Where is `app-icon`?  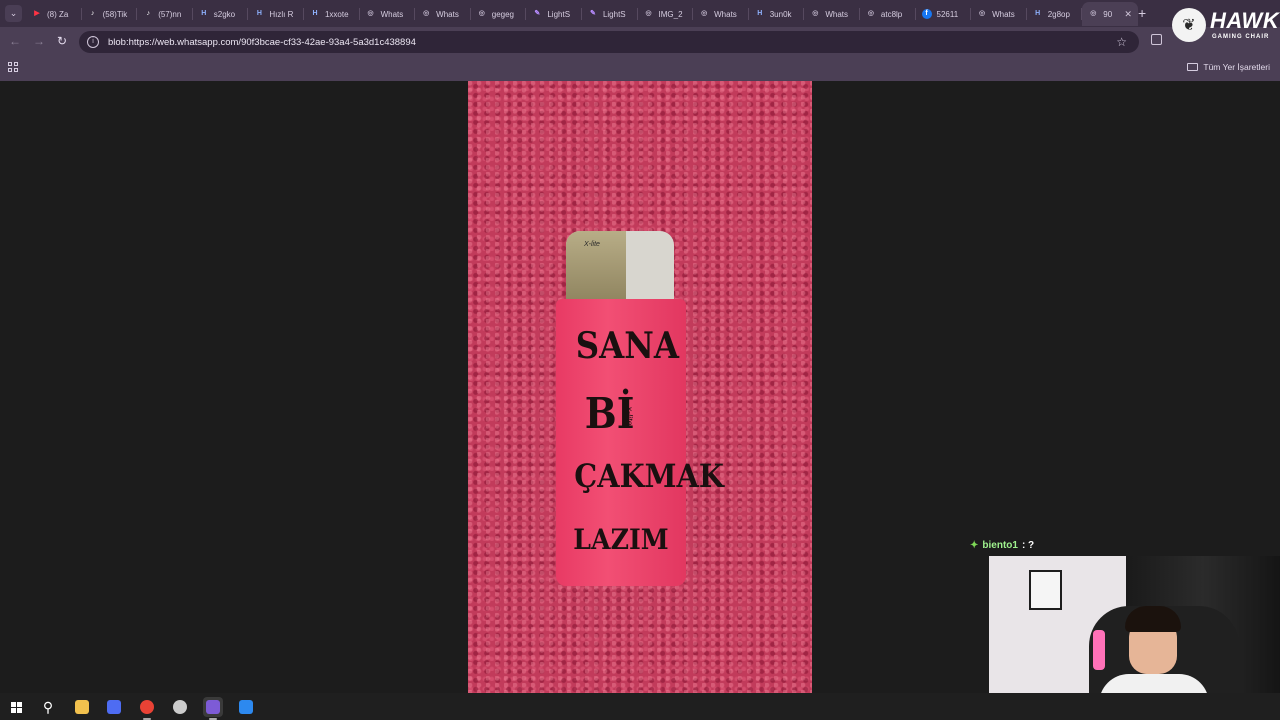
app-icon is located at coordinates (246, 707).